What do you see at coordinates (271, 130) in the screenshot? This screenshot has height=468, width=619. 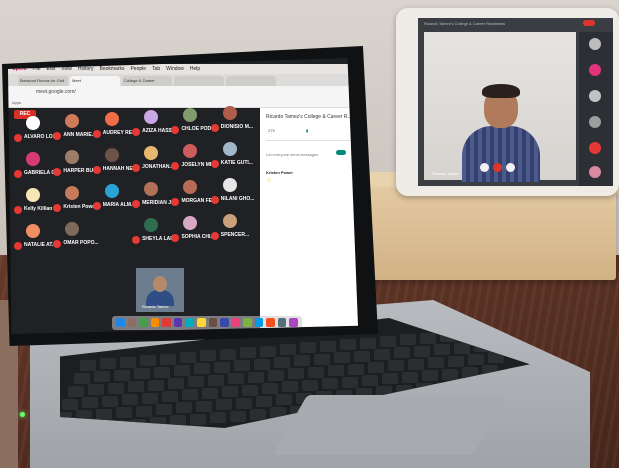 I see `panel-tab-people: 275` at bounding box center [271, 130].